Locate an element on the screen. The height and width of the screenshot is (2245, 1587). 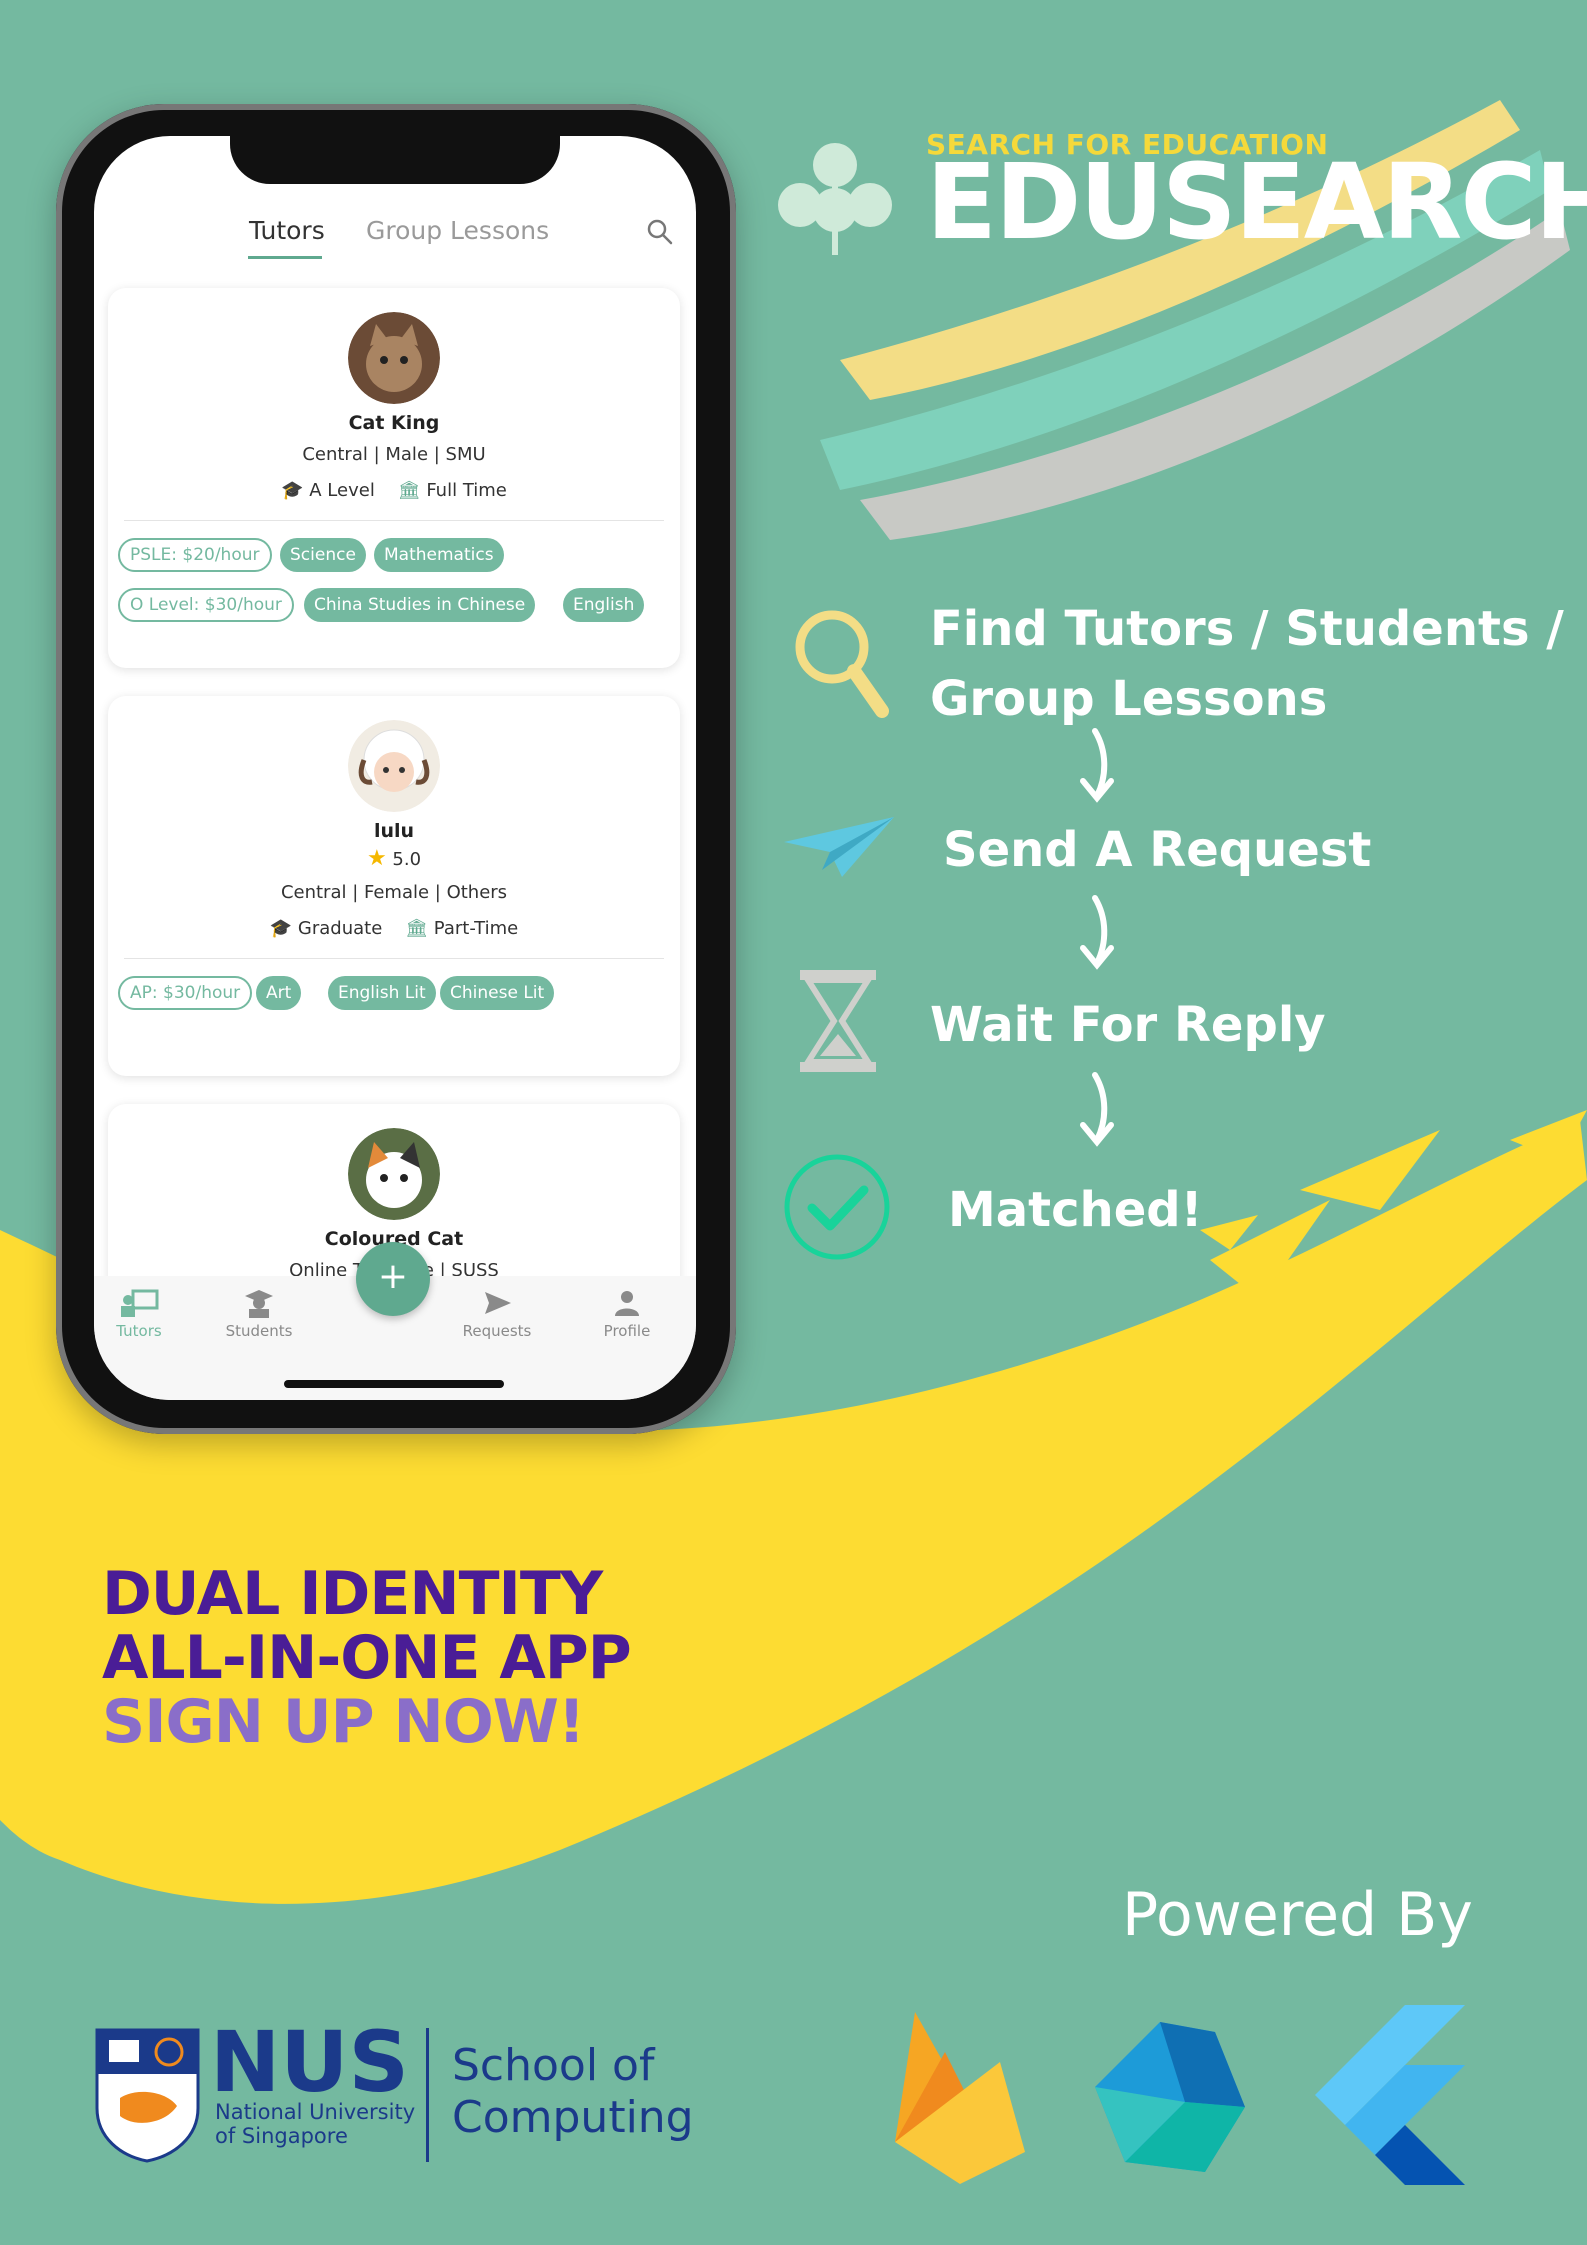
nav-tutors: Tutors is located at coordinates (144, 1314).